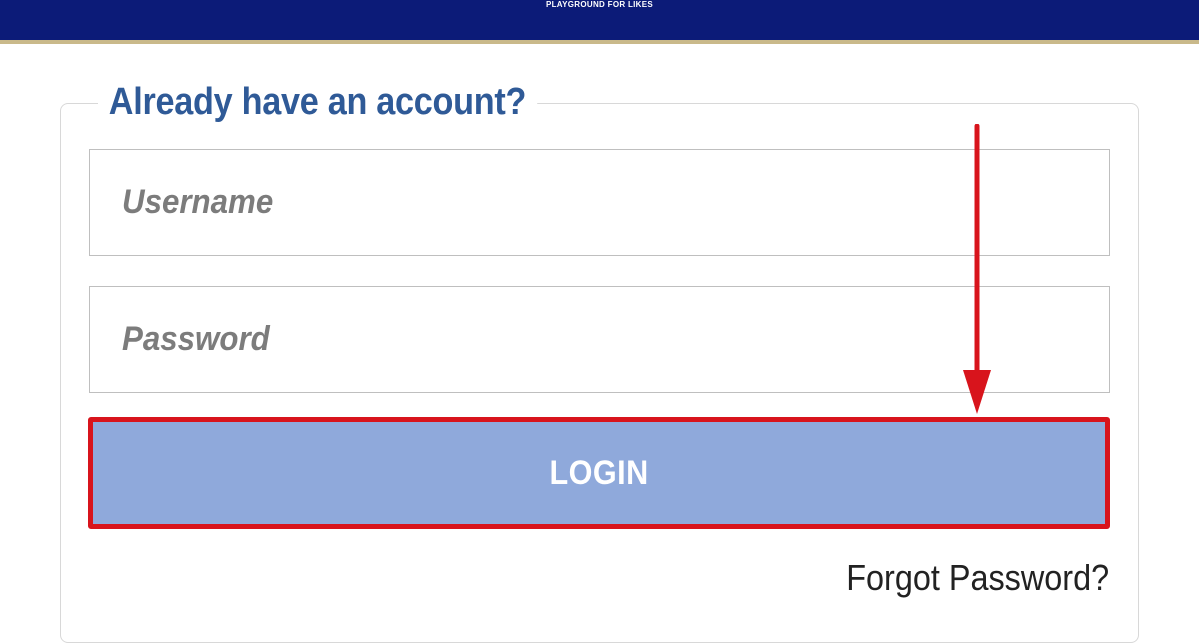 Image resolution: width=1199 pixels, height=643 pixels. What do you see at coordinates (198, 202) in the screenshot?
I see `username-placeholder: Username` at bounding box center [198, 202].